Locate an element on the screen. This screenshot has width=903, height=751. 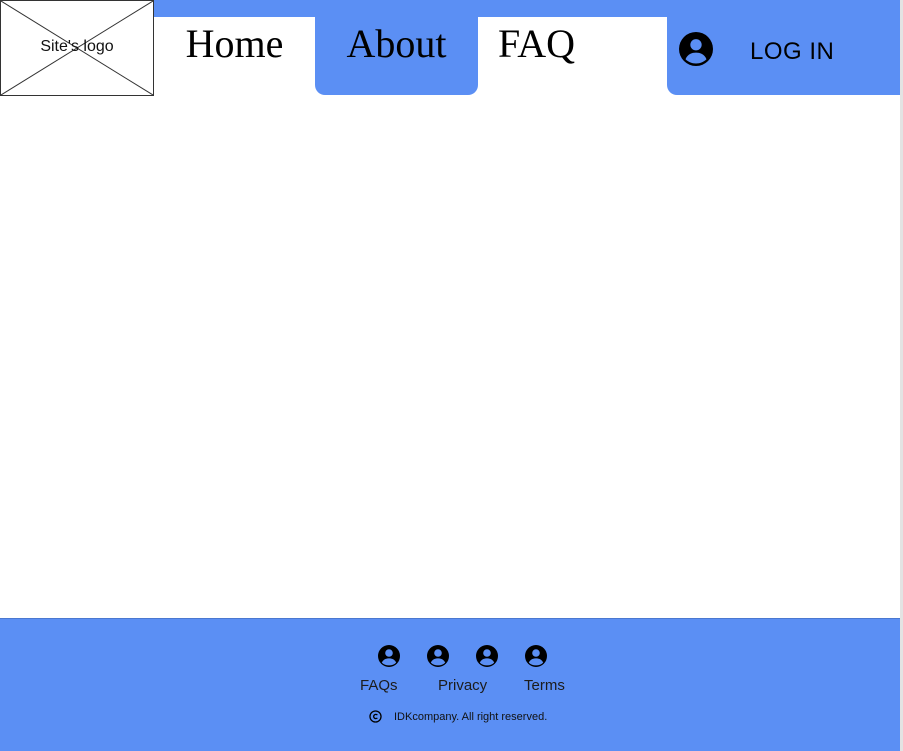
nav-tab-home: Home is located at coordinates (234, 56).